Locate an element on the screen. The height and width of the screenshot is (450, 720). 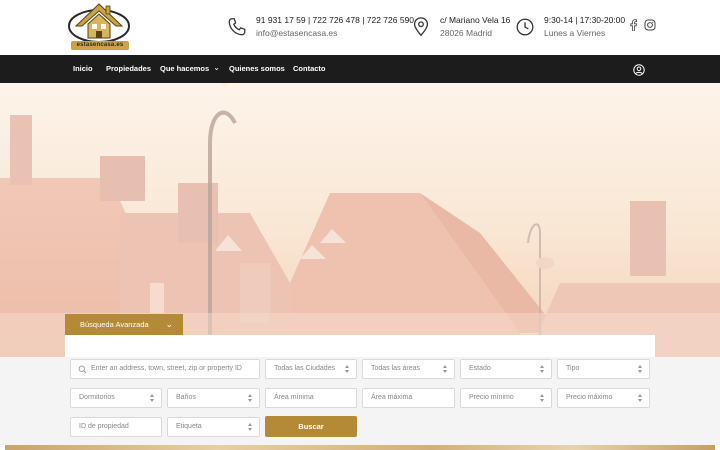
house-logo-icon is located at coordinates (99, 23).